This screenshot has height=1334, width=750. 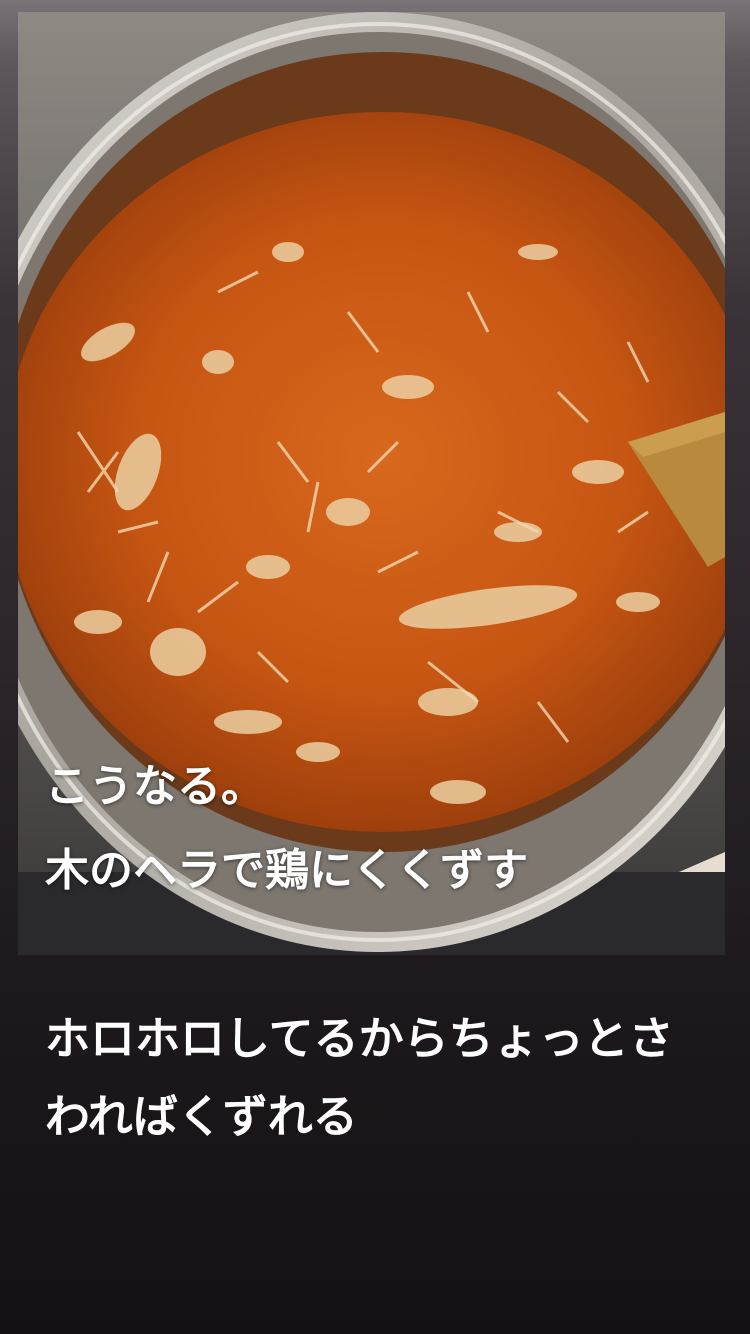 I want to click on photo-caption-line-2: 木のヘラで鶏にくくずす, so click(x=287, y=870).